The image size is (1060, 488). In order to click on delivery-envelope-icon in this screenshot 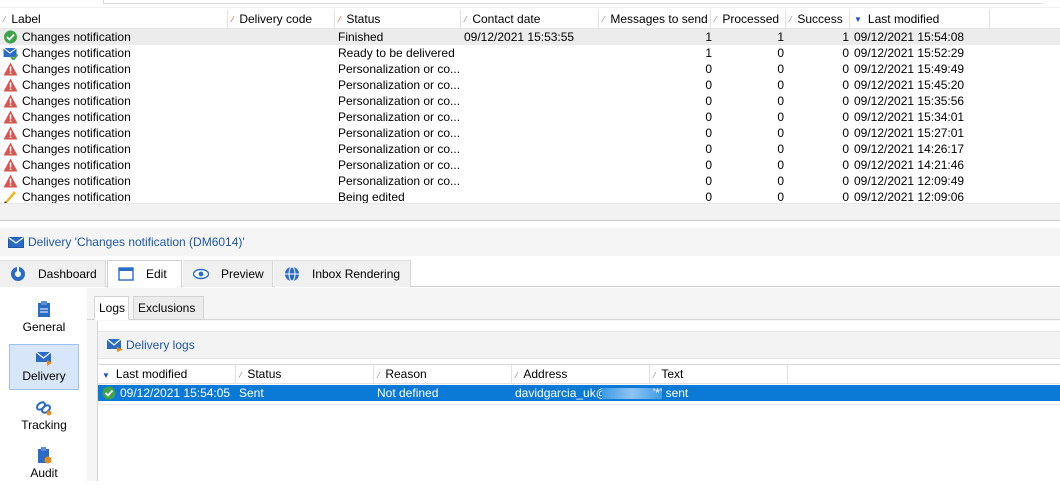, I will do `click(43, 358)`.